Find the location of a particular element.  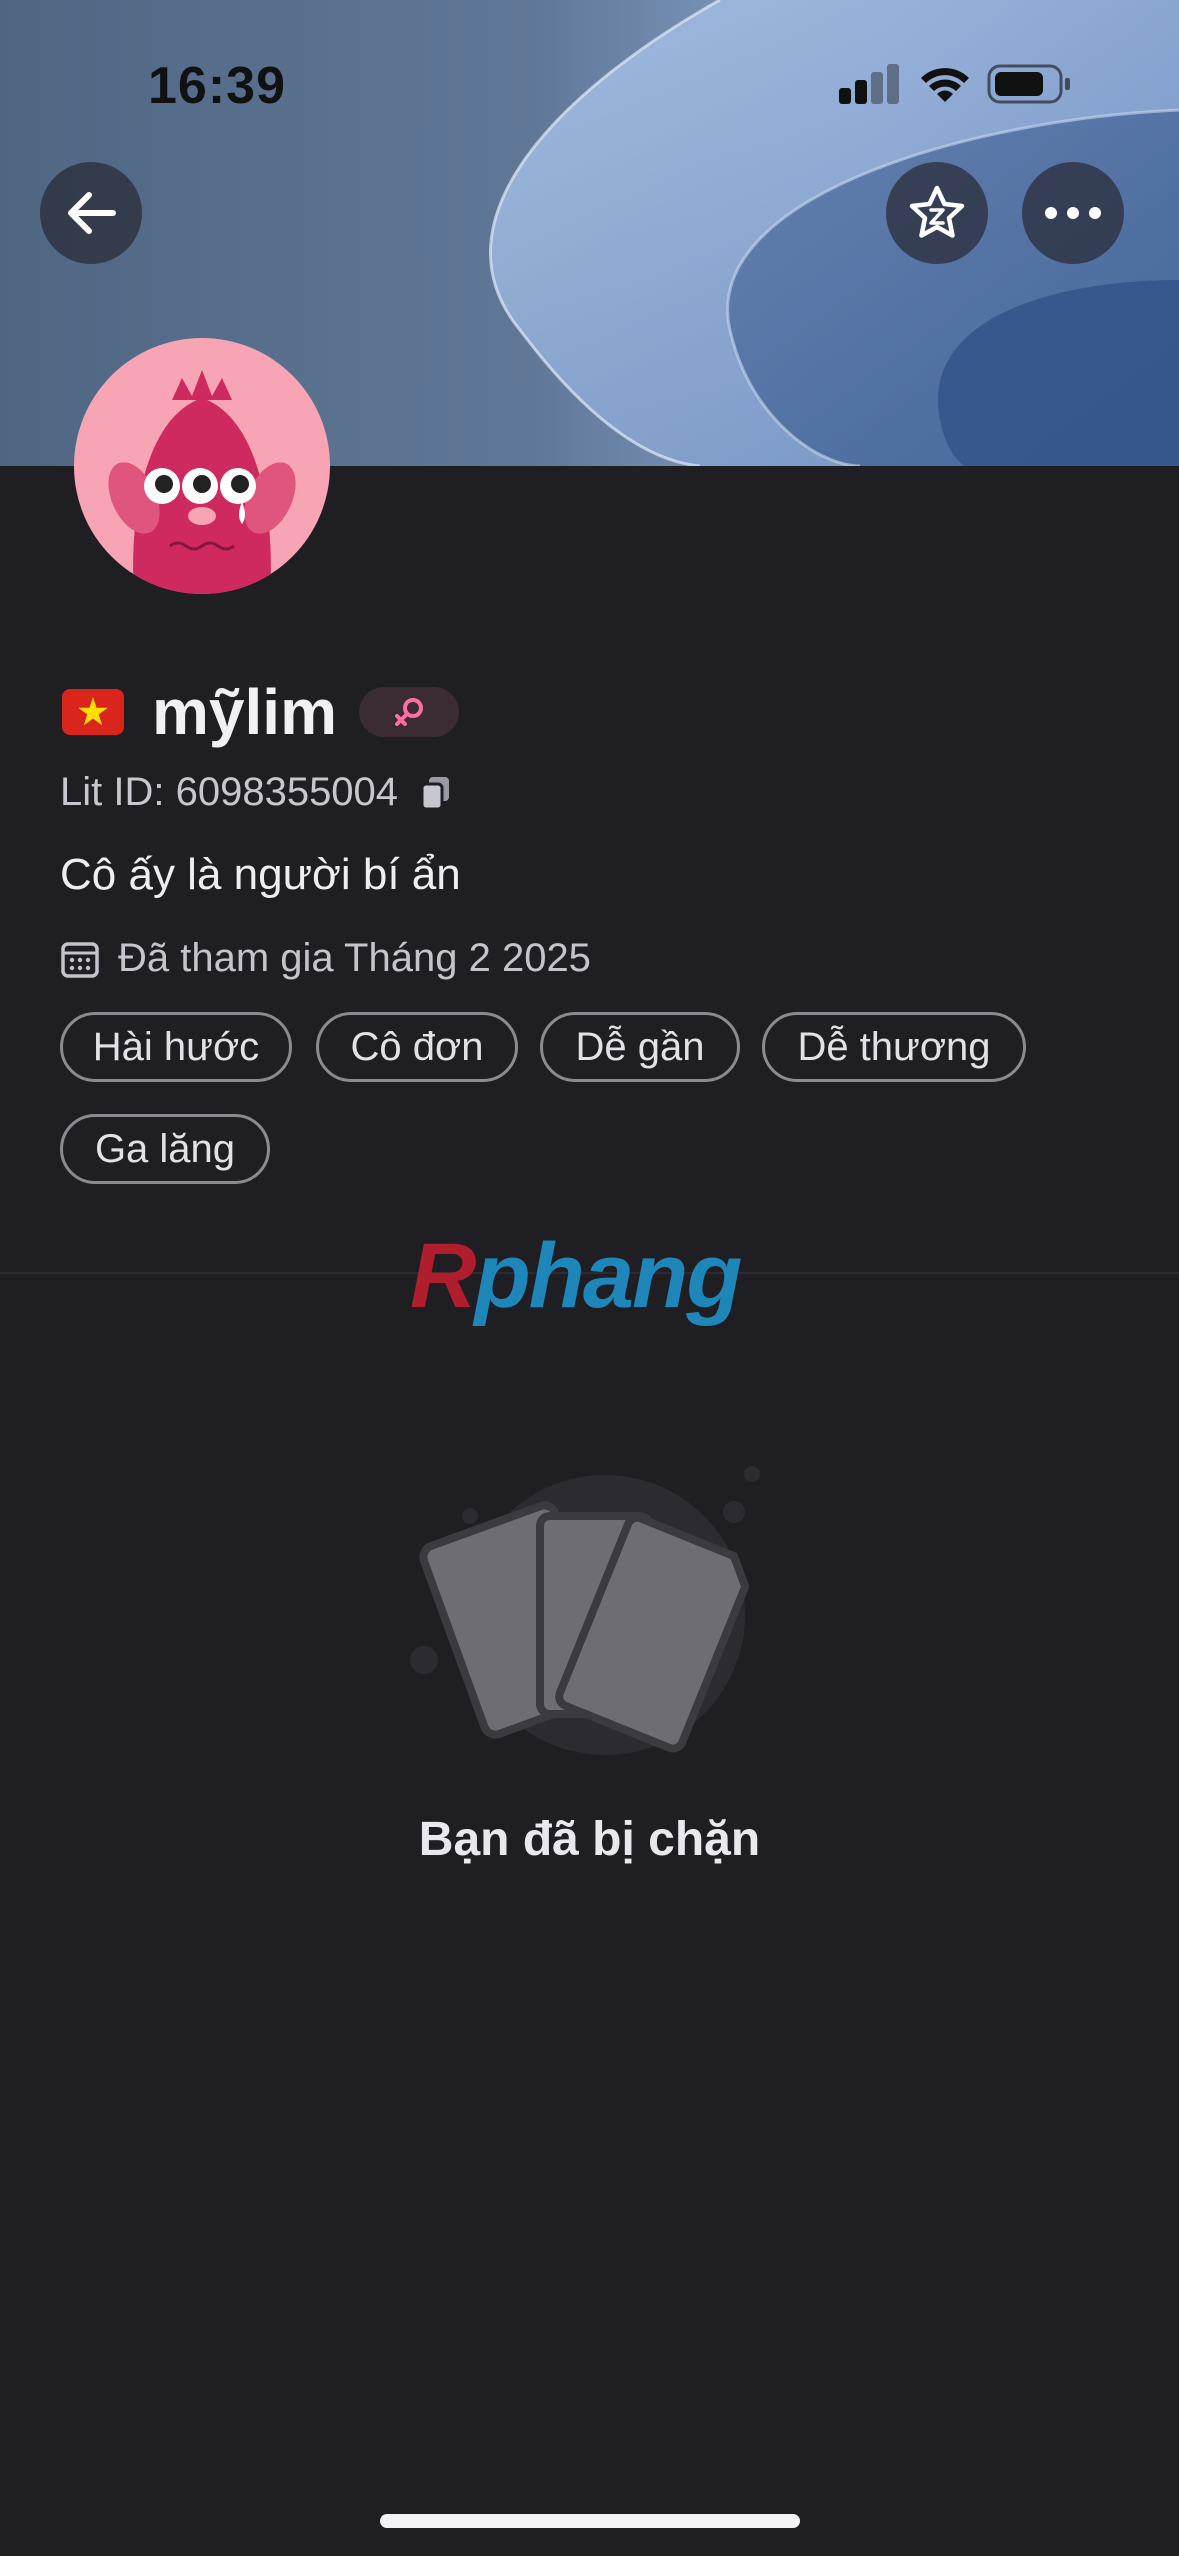

joined-date-text: Đã tham gia Tháng 2 2025 is located at coordinates (354, 958).